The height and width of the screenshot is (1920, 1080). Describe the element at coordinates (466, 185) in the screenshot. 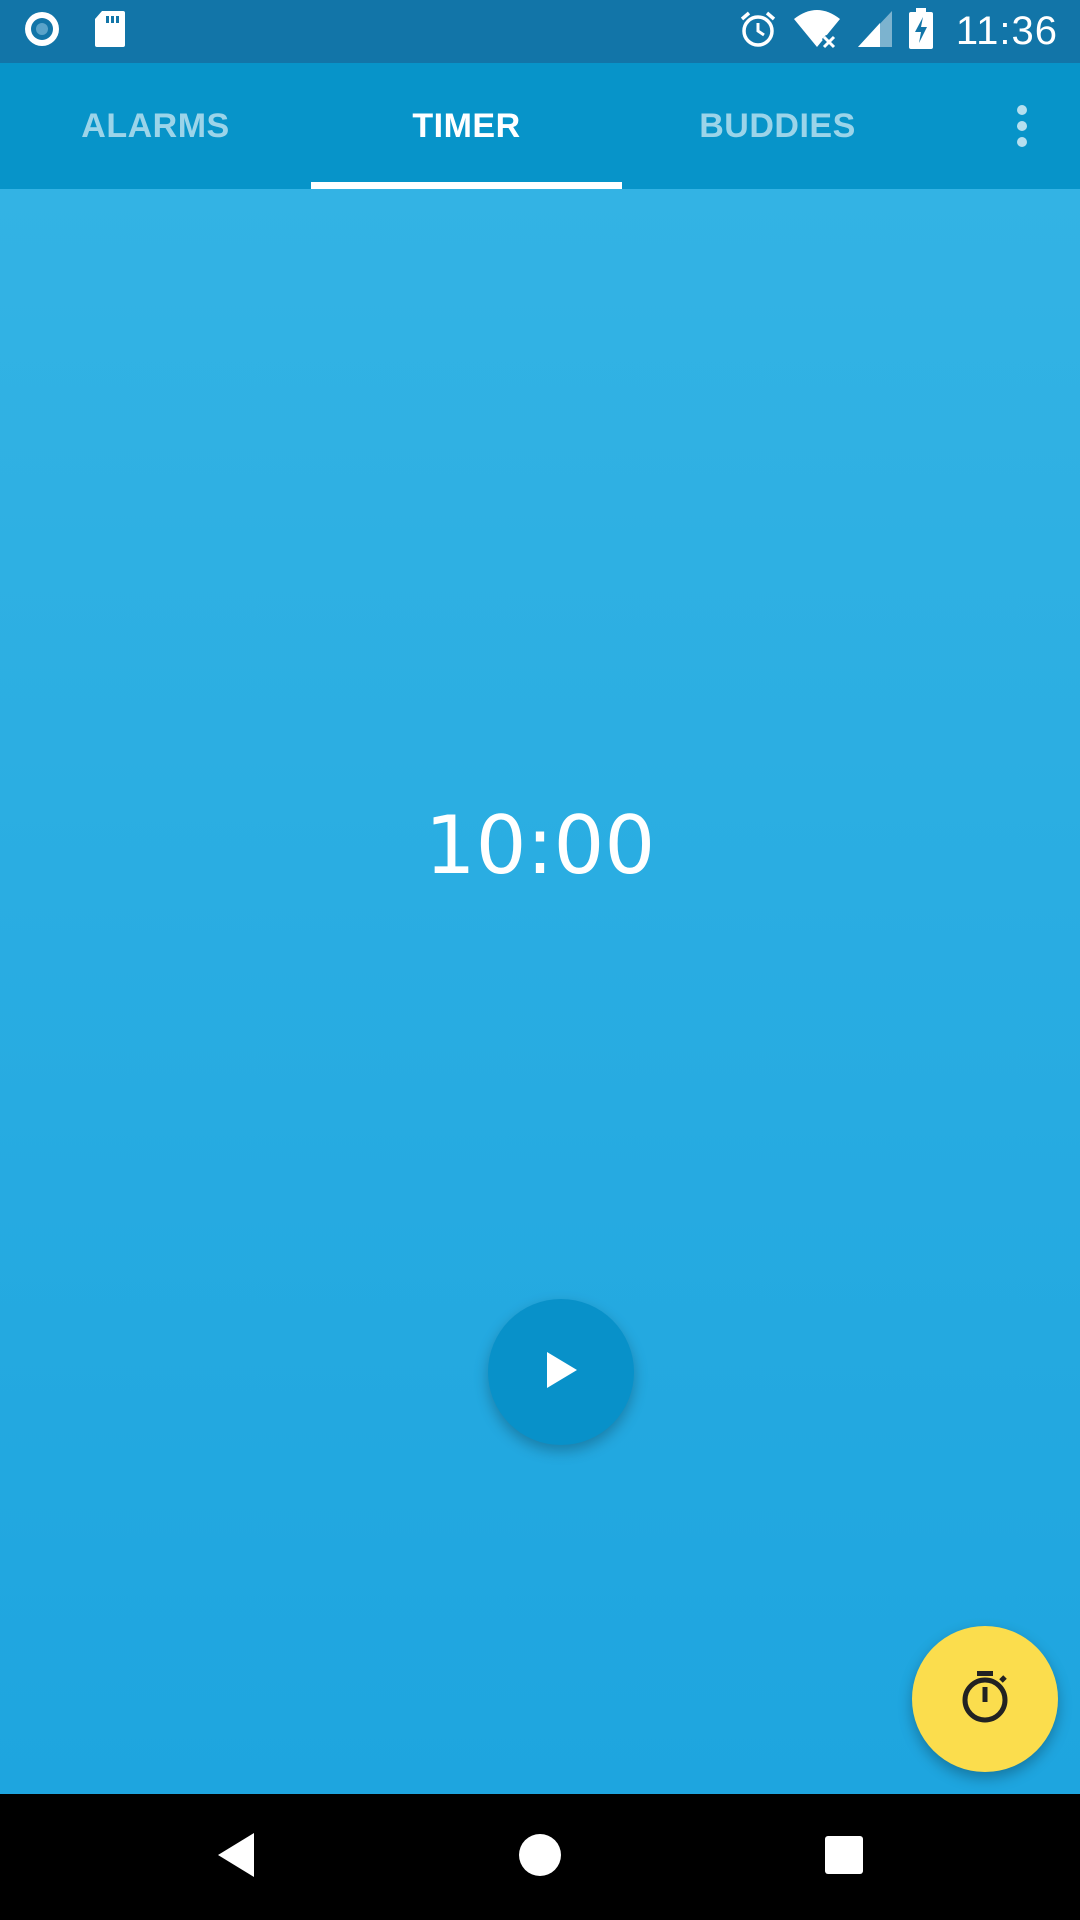

I see `tab-indicator` at that location.